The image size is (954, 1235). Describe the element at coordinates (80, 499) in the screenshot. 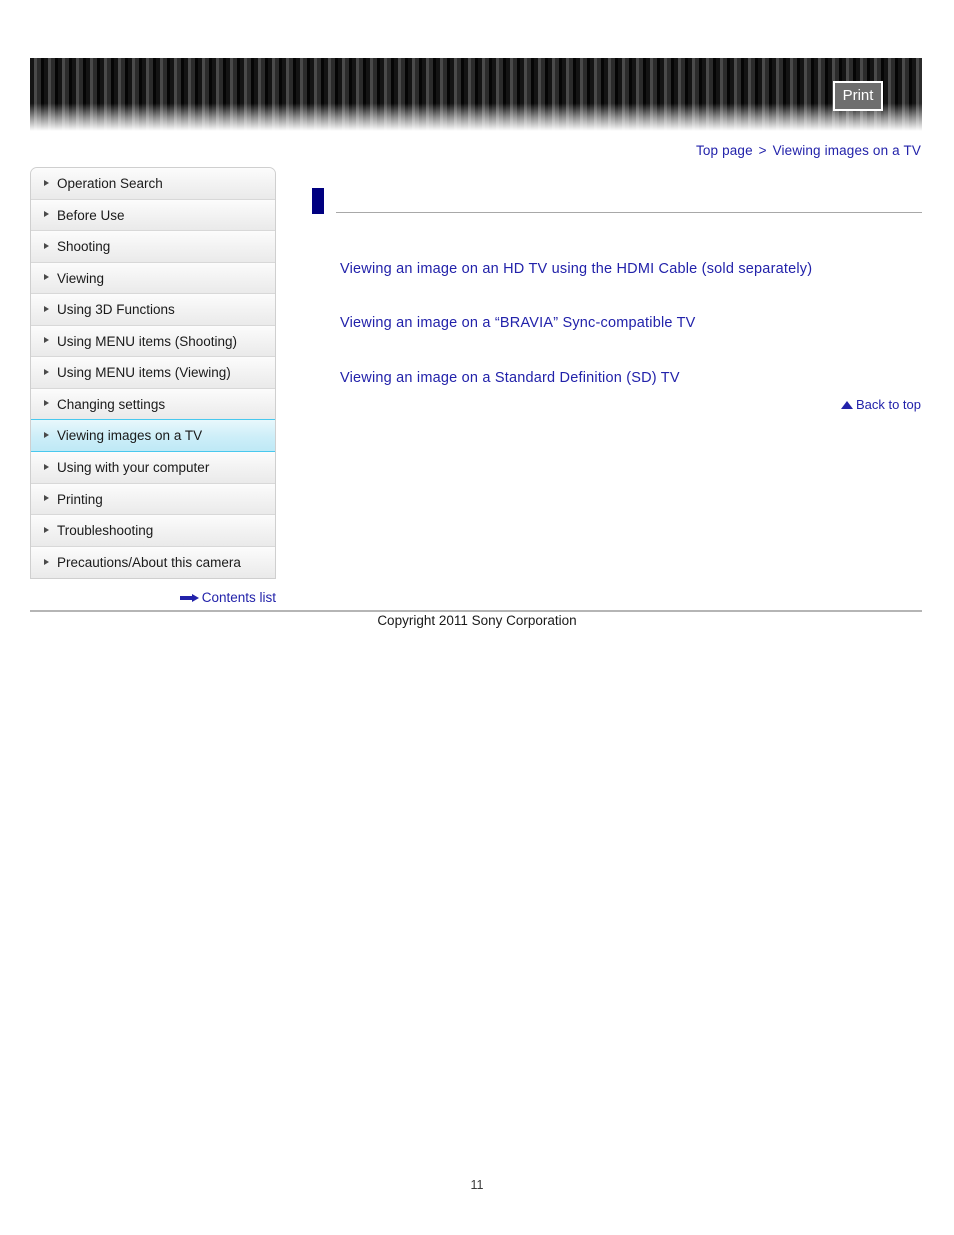

I see `sidebar-item-label: Printing` at that location.